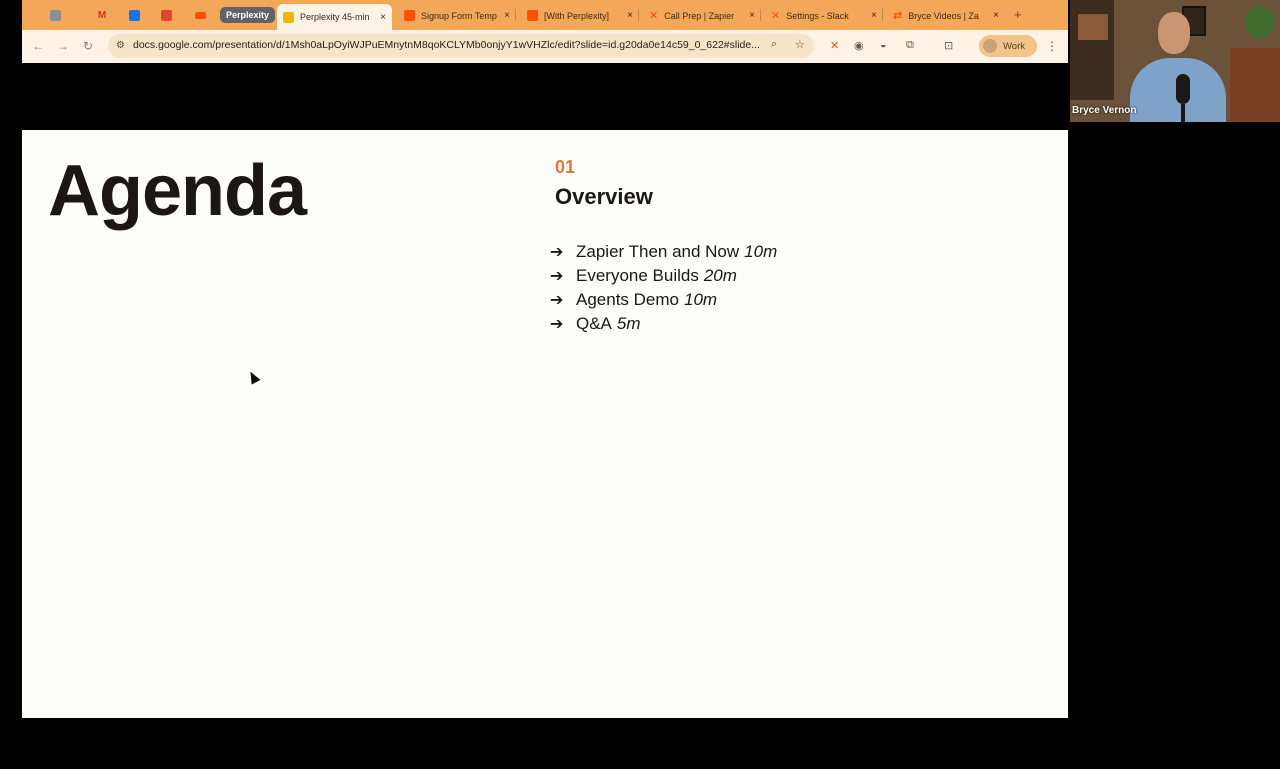  What do you see at coordinates (38, 46) in the screenshot?
I see `back-icon: ←` at bounding box center [38, 46].